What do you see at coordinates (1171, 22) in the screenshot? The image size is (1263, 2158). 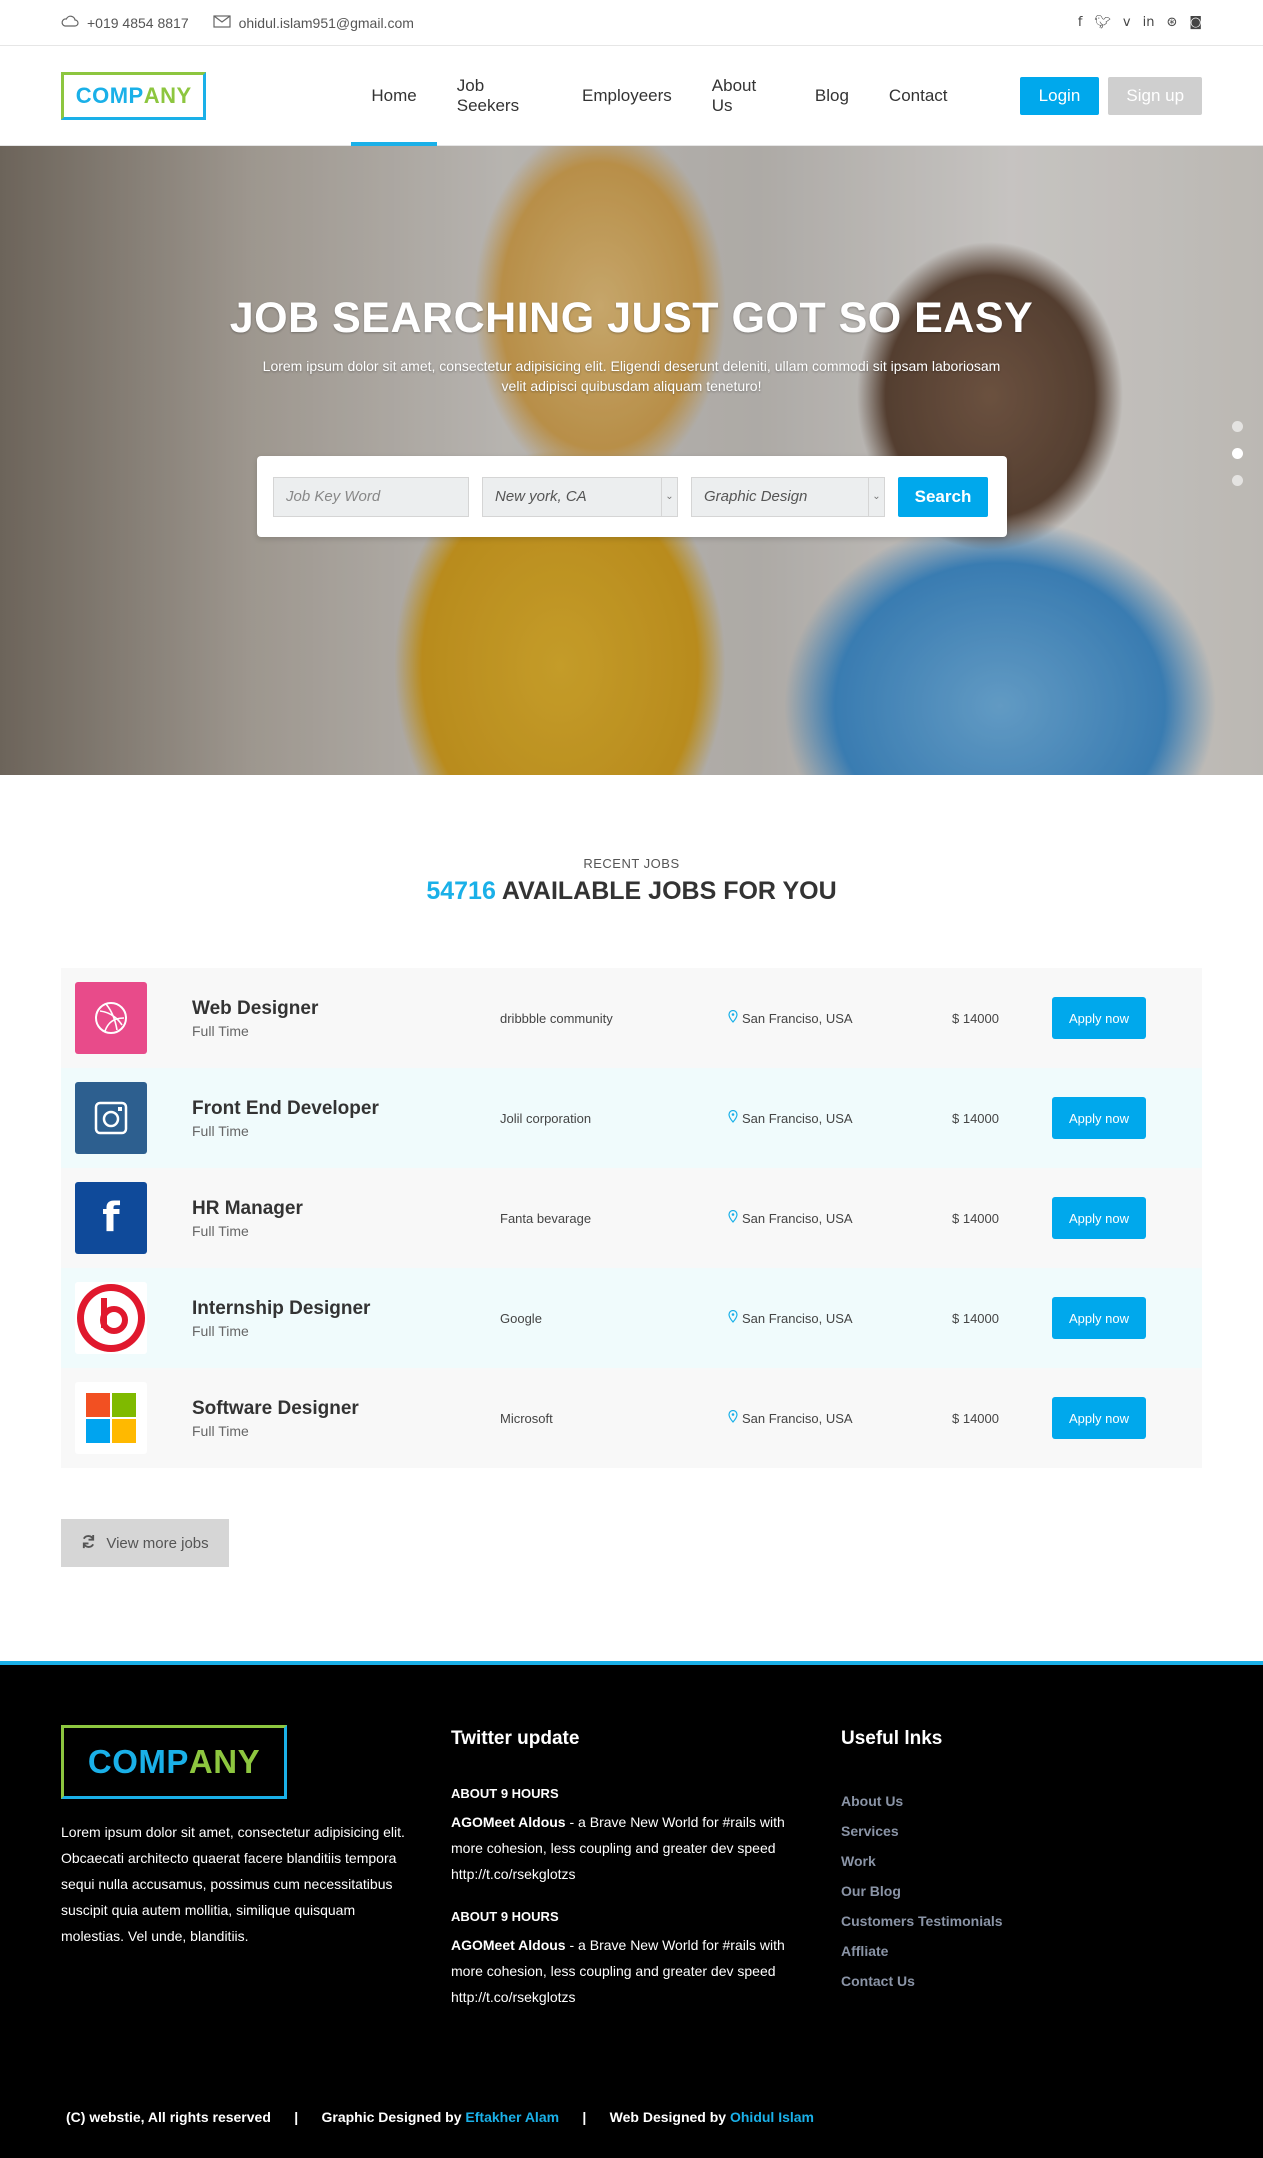 I see `dribbble-icon: ⊛` at bounding box center [1171, 22].